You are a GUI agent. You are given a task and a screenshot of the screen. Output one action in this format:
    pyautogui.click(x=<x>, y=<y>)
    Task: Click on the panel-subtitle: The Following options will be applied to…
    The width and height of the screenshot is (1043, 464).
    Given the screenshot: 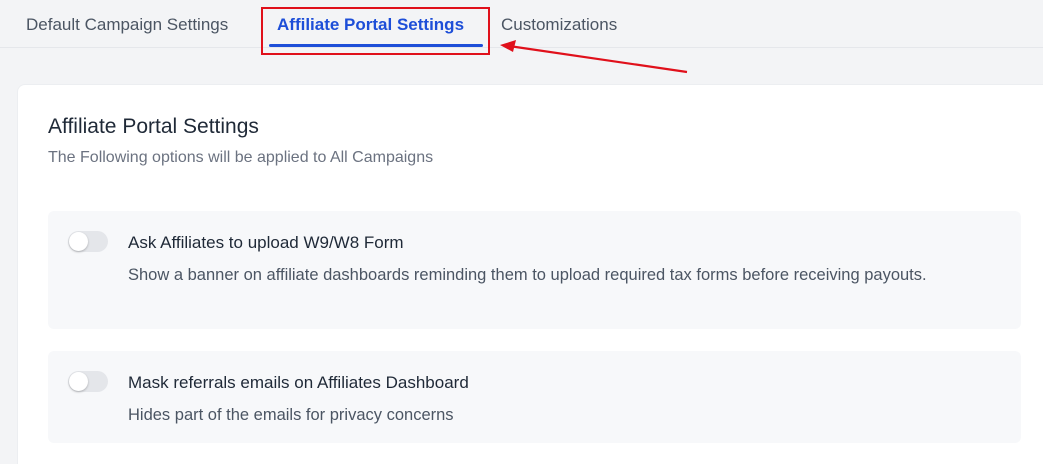 What is the action you would take?
    pyautogui.click(x=241, y=157)
    